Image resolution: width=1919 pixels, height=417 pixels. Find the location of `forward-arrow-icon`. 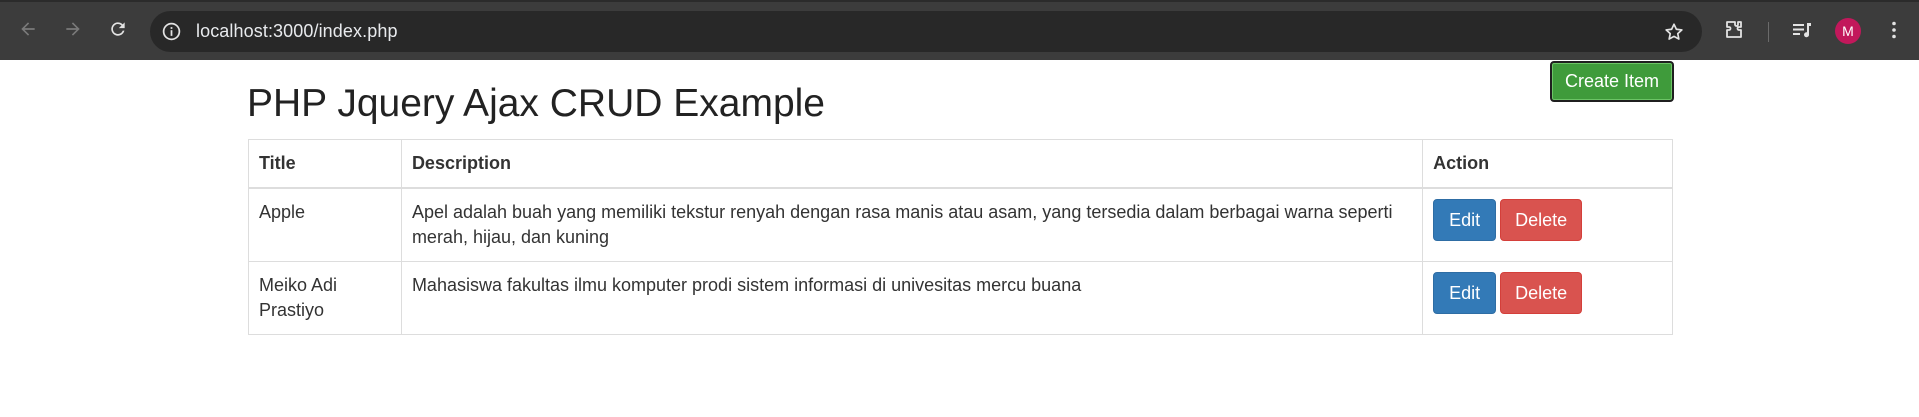

forward-arrow-icon is located at coordinates (73, 29).